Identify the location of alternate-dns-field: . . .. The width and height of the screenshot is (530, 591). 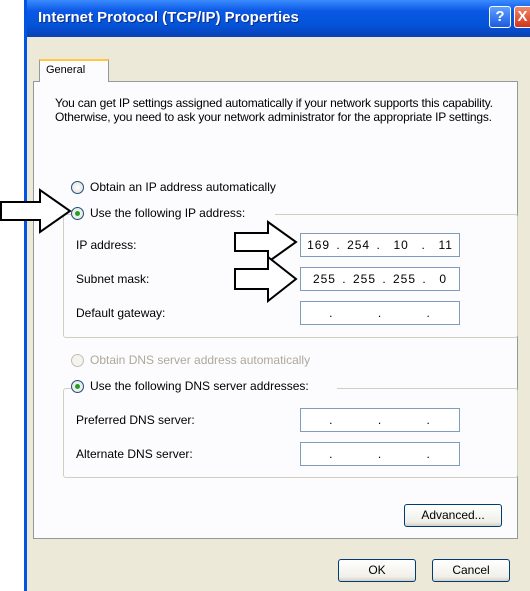
(380, 454).